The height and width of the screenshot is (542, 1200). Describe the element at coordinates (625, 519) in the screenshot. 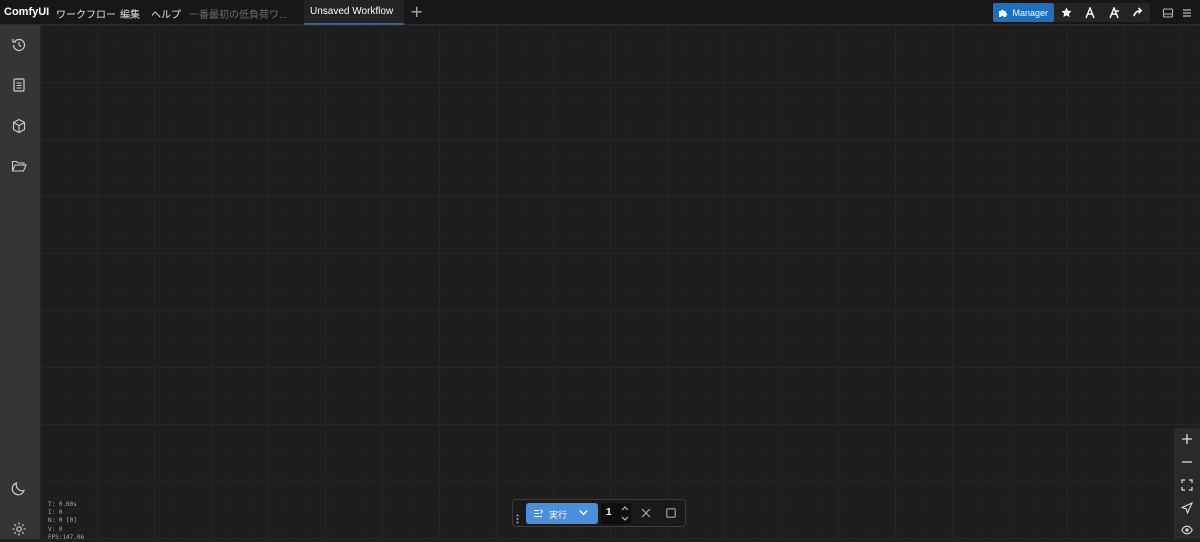

I see `decrement-icon` at that location.